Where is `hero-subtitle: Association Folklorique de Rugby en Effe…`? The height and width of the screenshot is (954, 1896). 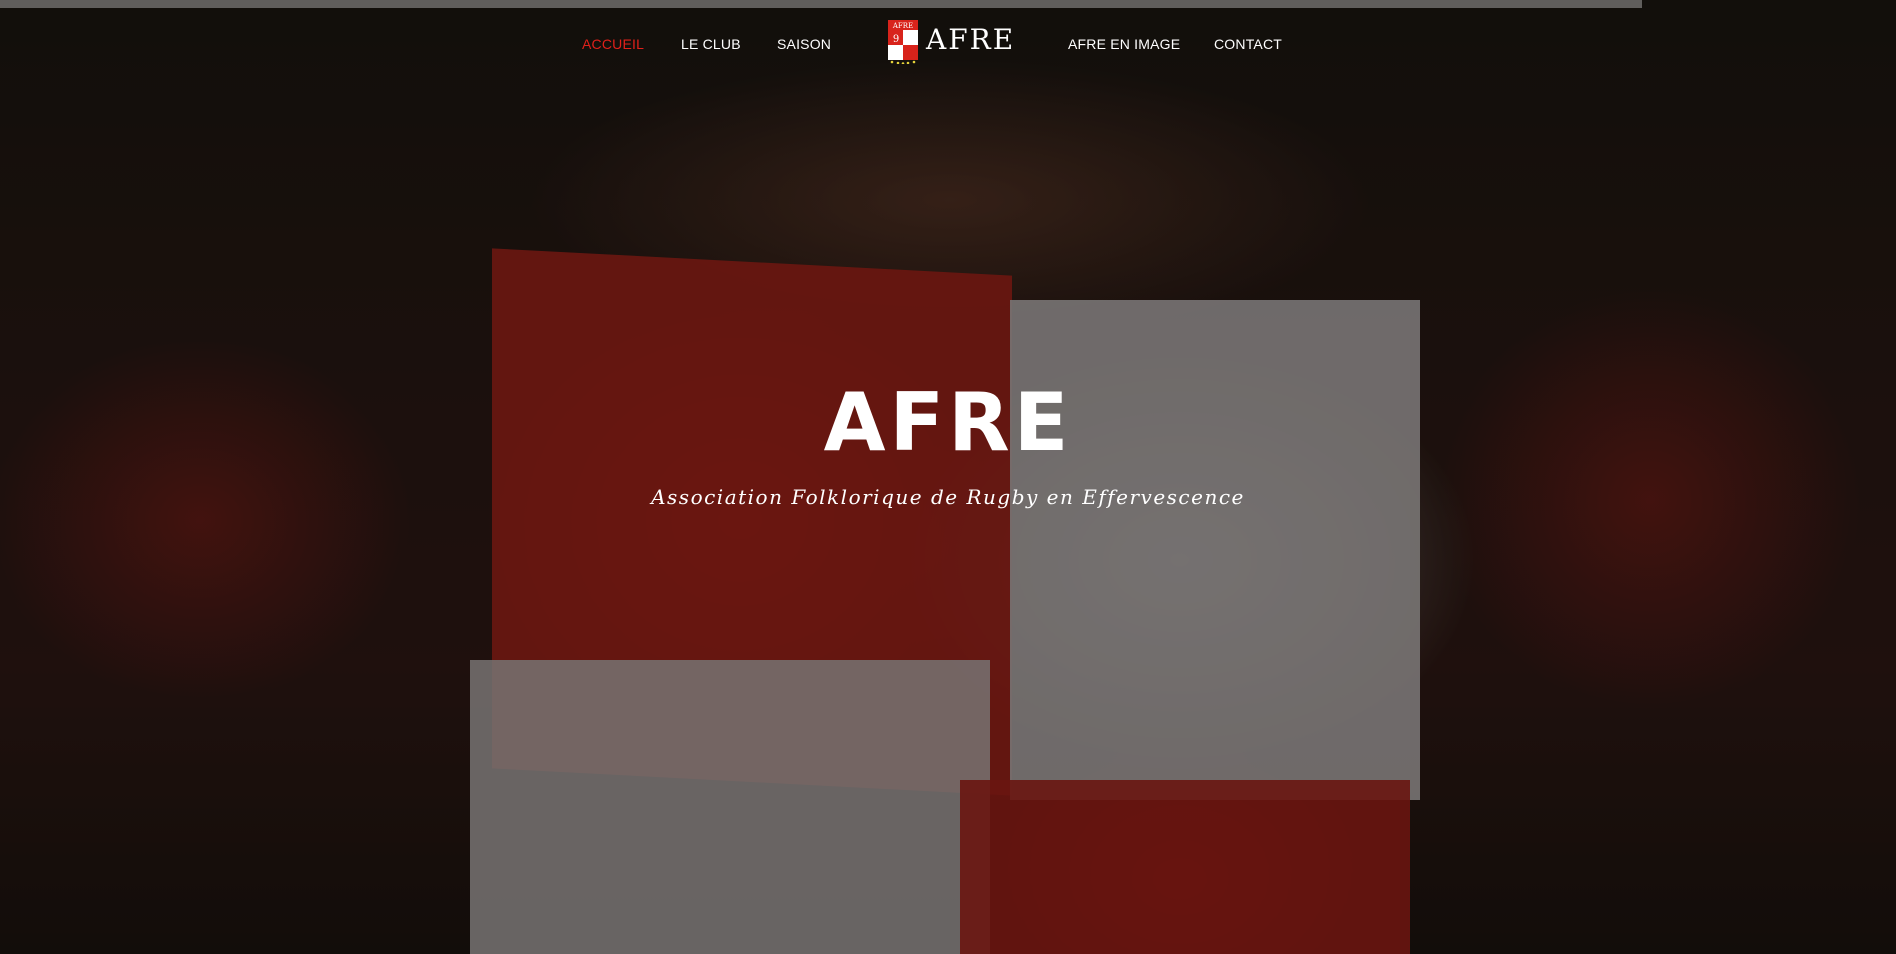
hero-subtitle: Association Folklorique de Rugby en Effe… is located at coordinates (948, 497).